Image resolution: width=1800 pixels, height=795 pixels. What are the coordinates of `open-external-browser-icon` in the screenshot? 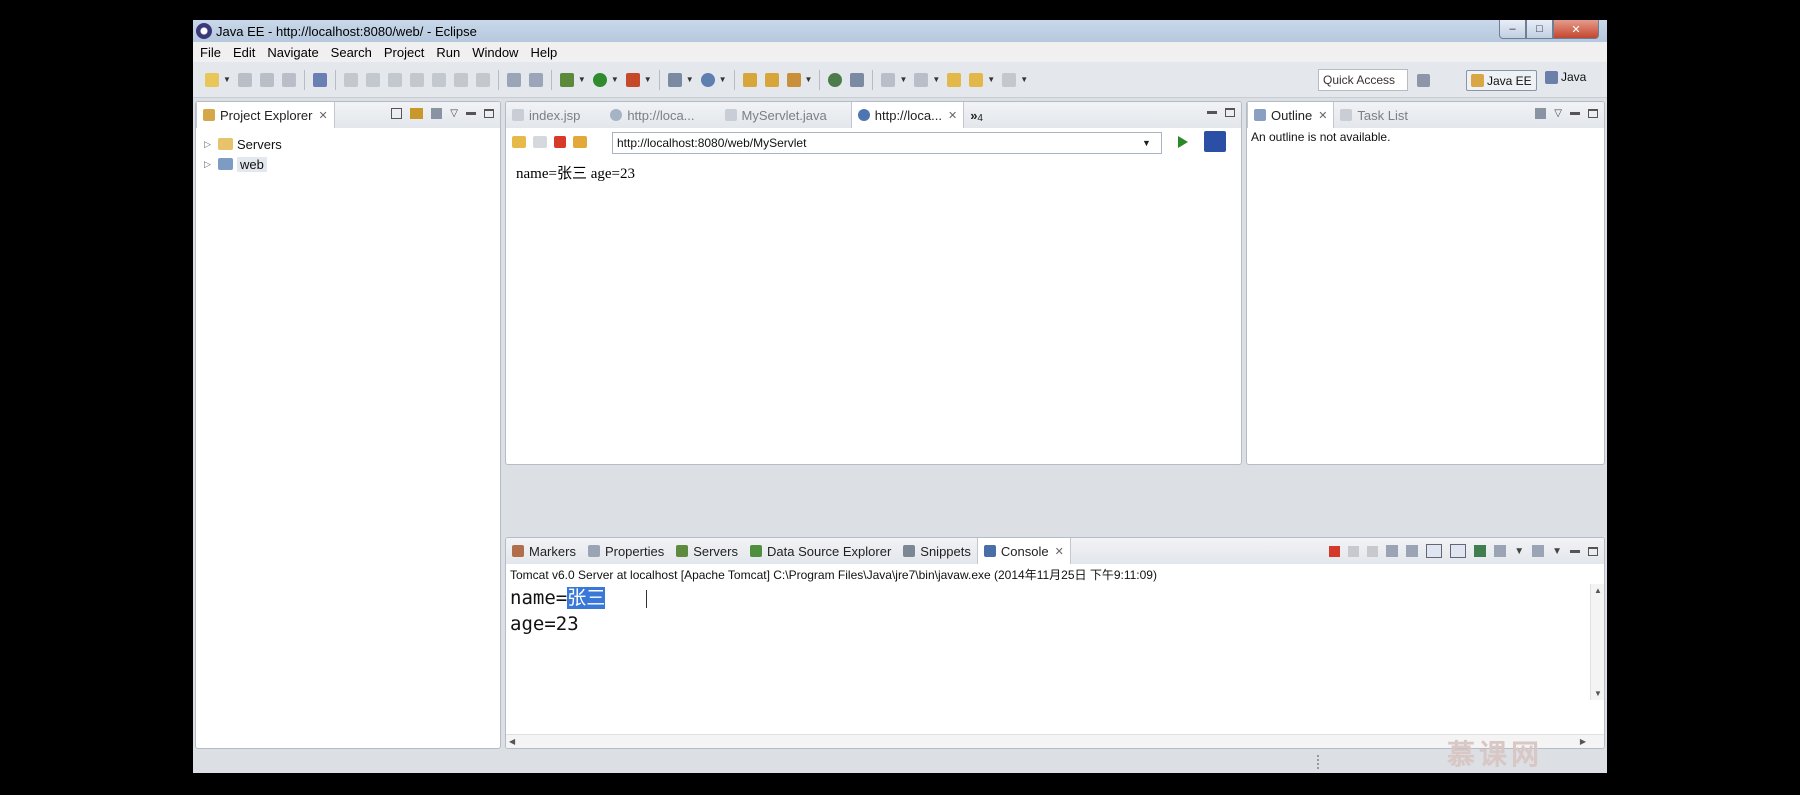 It's located at (1215, 141).